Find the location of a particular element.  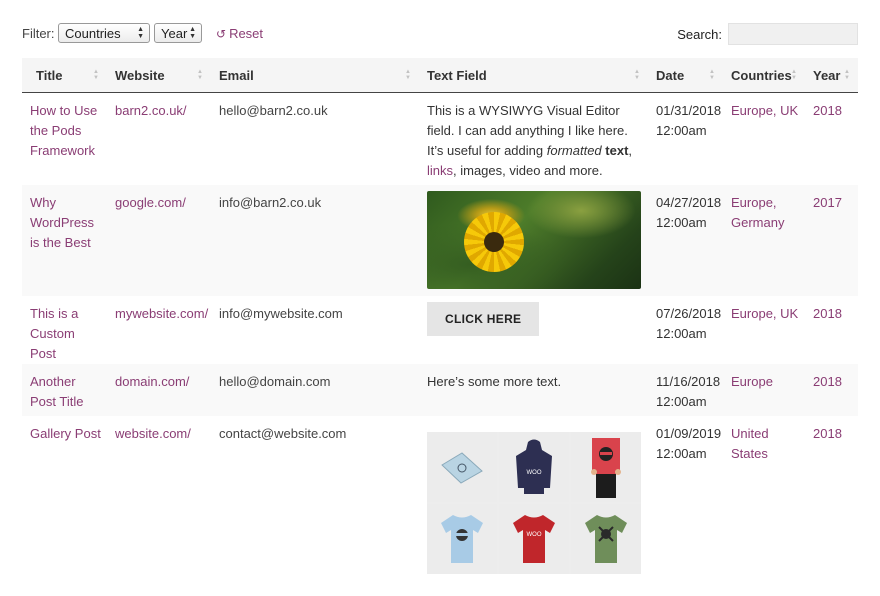

text-field-cell: CLICK HERE is located at coordinates (533, 330).